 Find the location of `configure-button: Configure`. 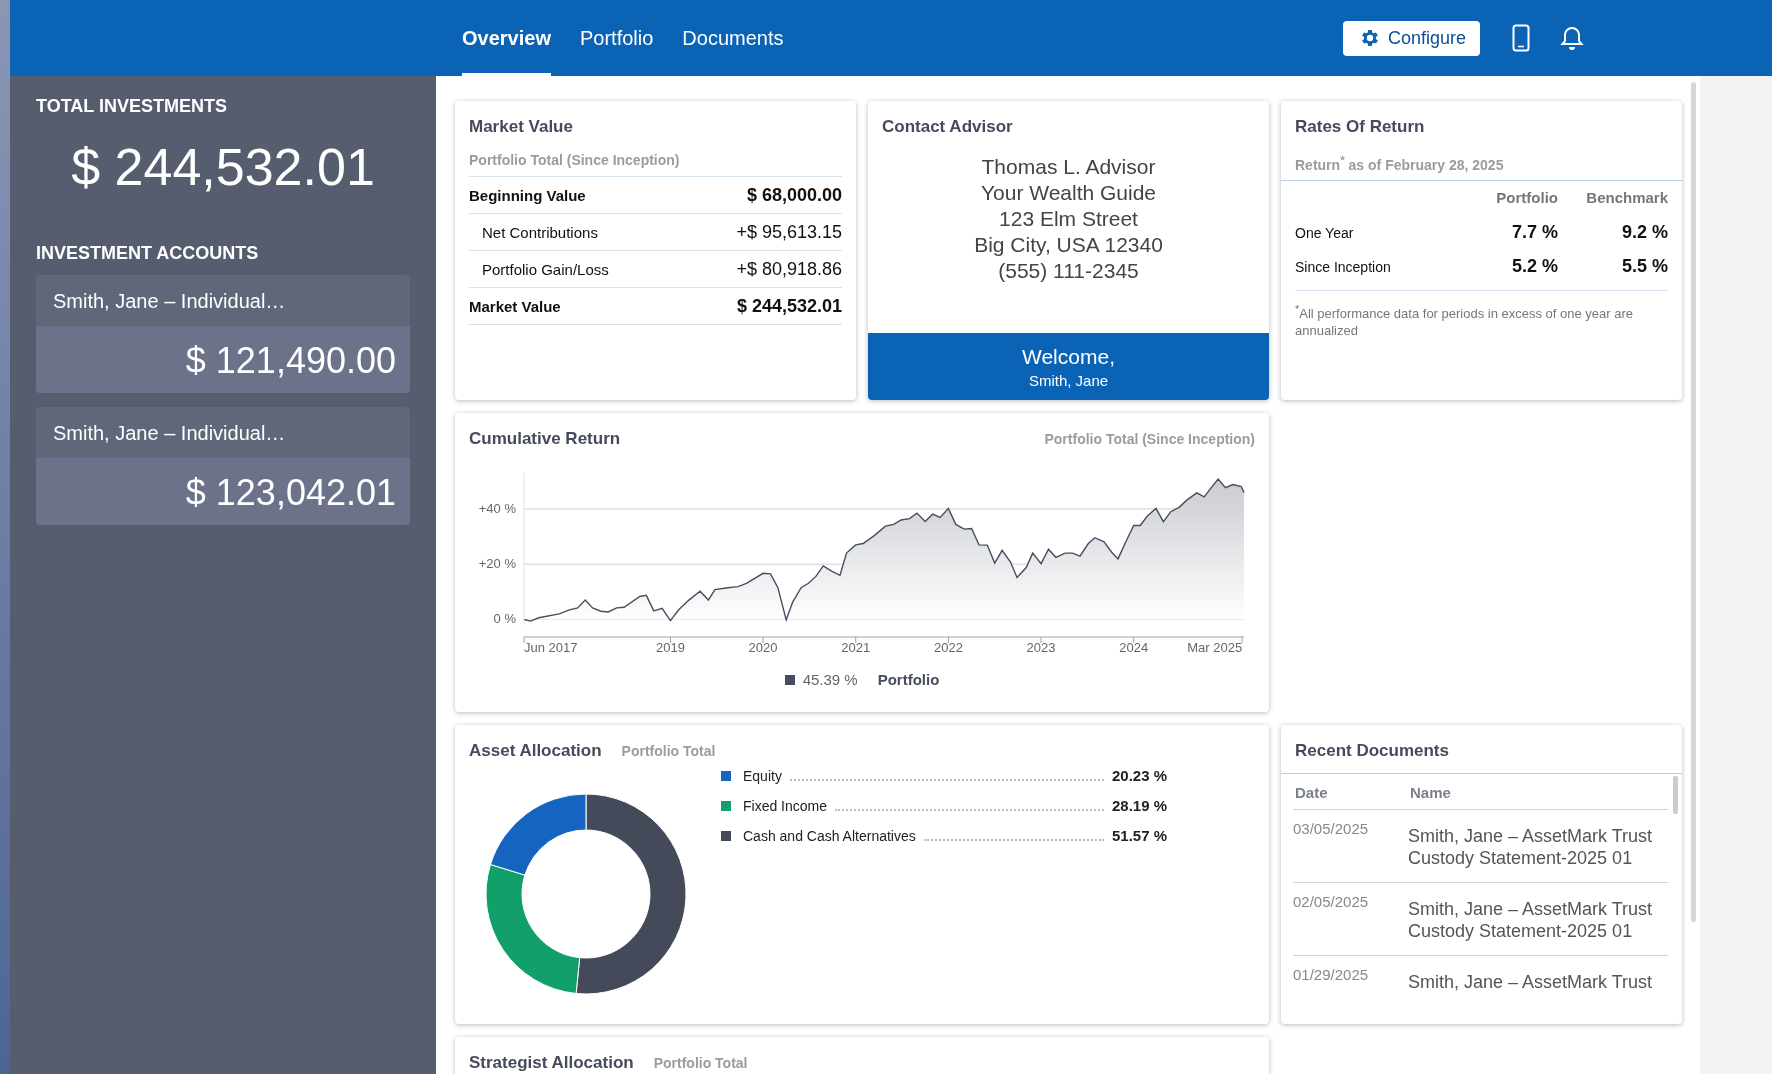

configure-button: Configure is located at coordinates (1411, 38).